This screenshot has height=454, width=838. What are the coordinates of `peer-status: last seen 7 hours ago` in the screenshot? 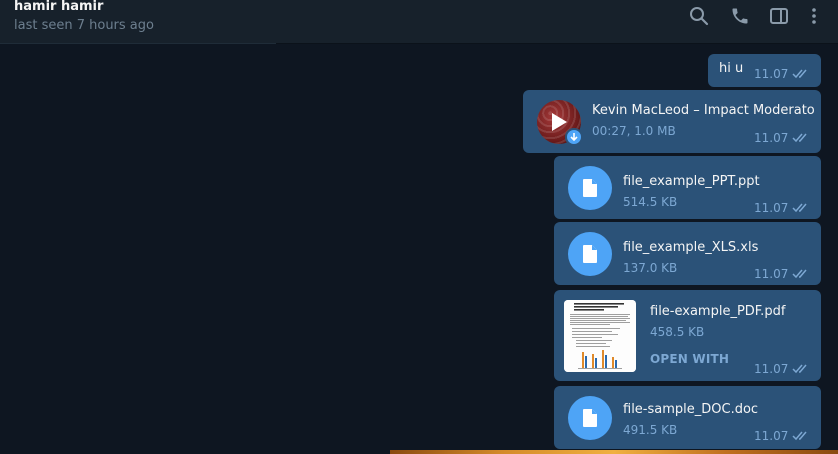 It's located at (84, 25).